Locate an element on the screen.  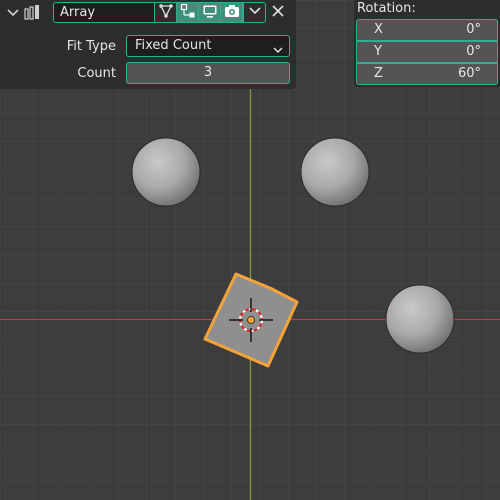
rotation-x-field: X 0° is located at coordinates (427, 30).